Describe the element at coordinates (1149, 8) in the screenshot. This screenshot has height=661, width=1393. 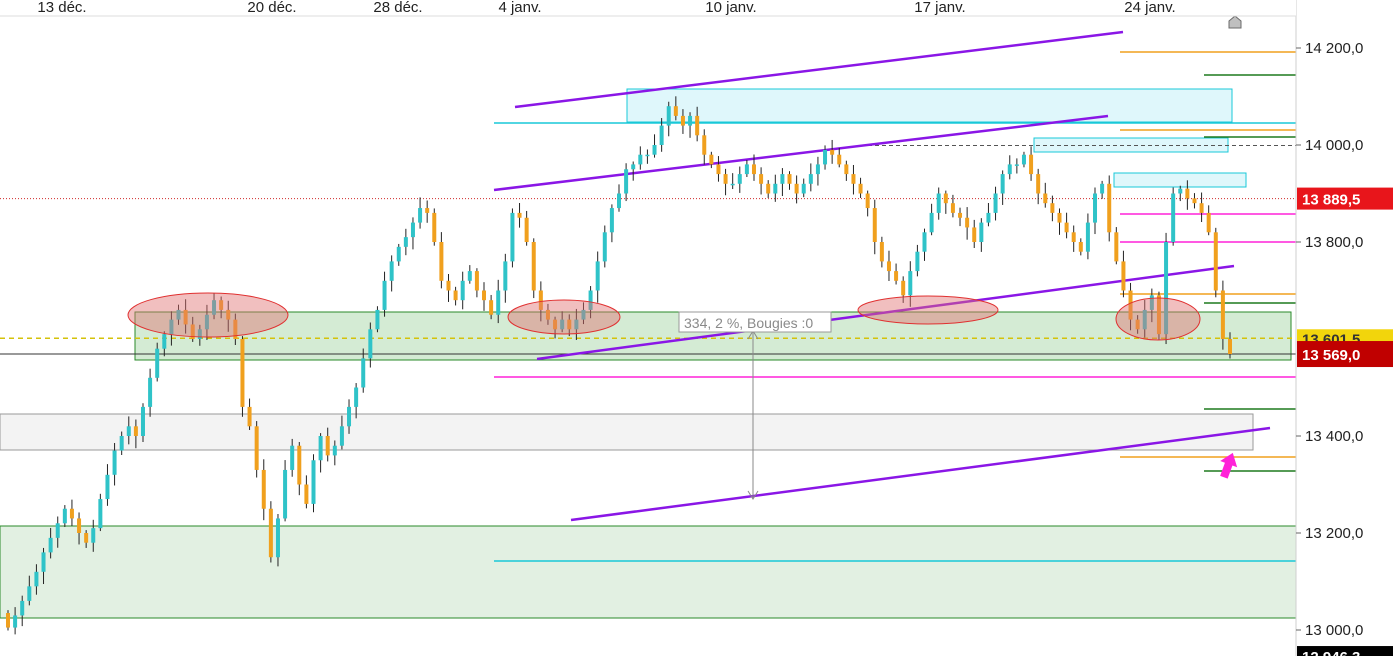
I see `date-tick-label: 24 janv.` at that location.